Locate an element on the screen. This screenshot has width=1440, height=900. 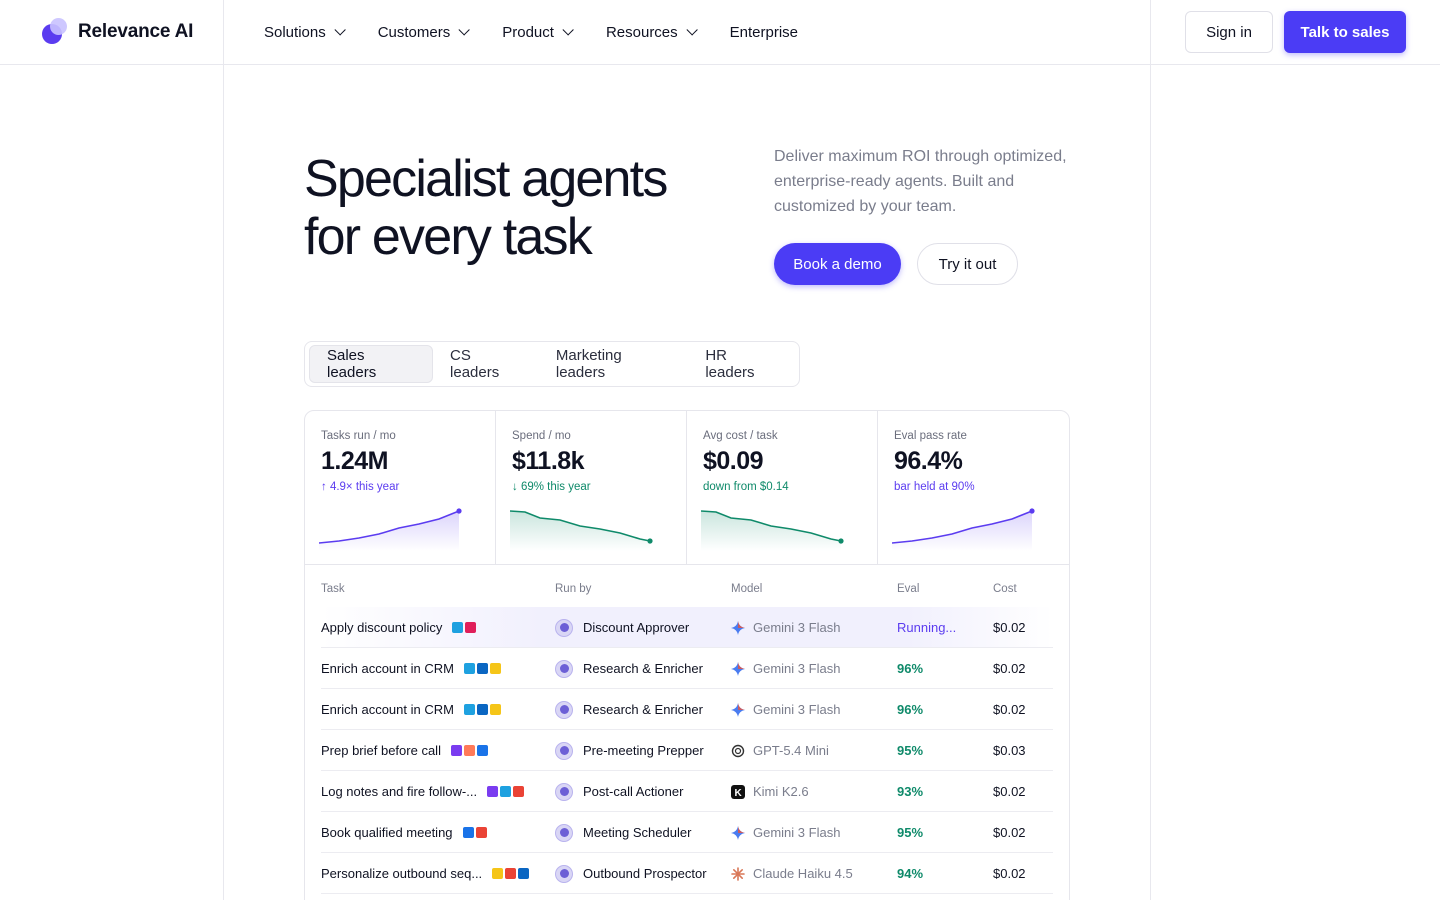
metric-card: Eval pass rate 96.4% bar held at 90% is located at coordinates (973, 488).